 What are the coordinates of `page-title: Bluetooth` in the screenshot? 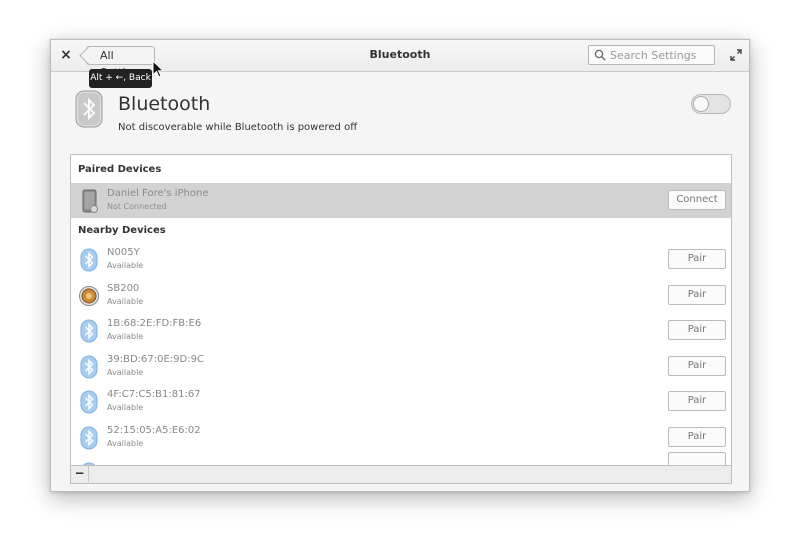 It's located at (164, 104).